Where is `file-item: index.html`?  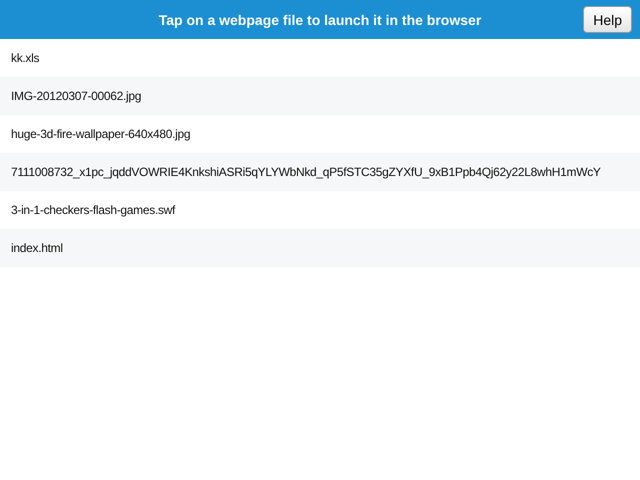
file-item: index.html is located at coordinates (320, 248).